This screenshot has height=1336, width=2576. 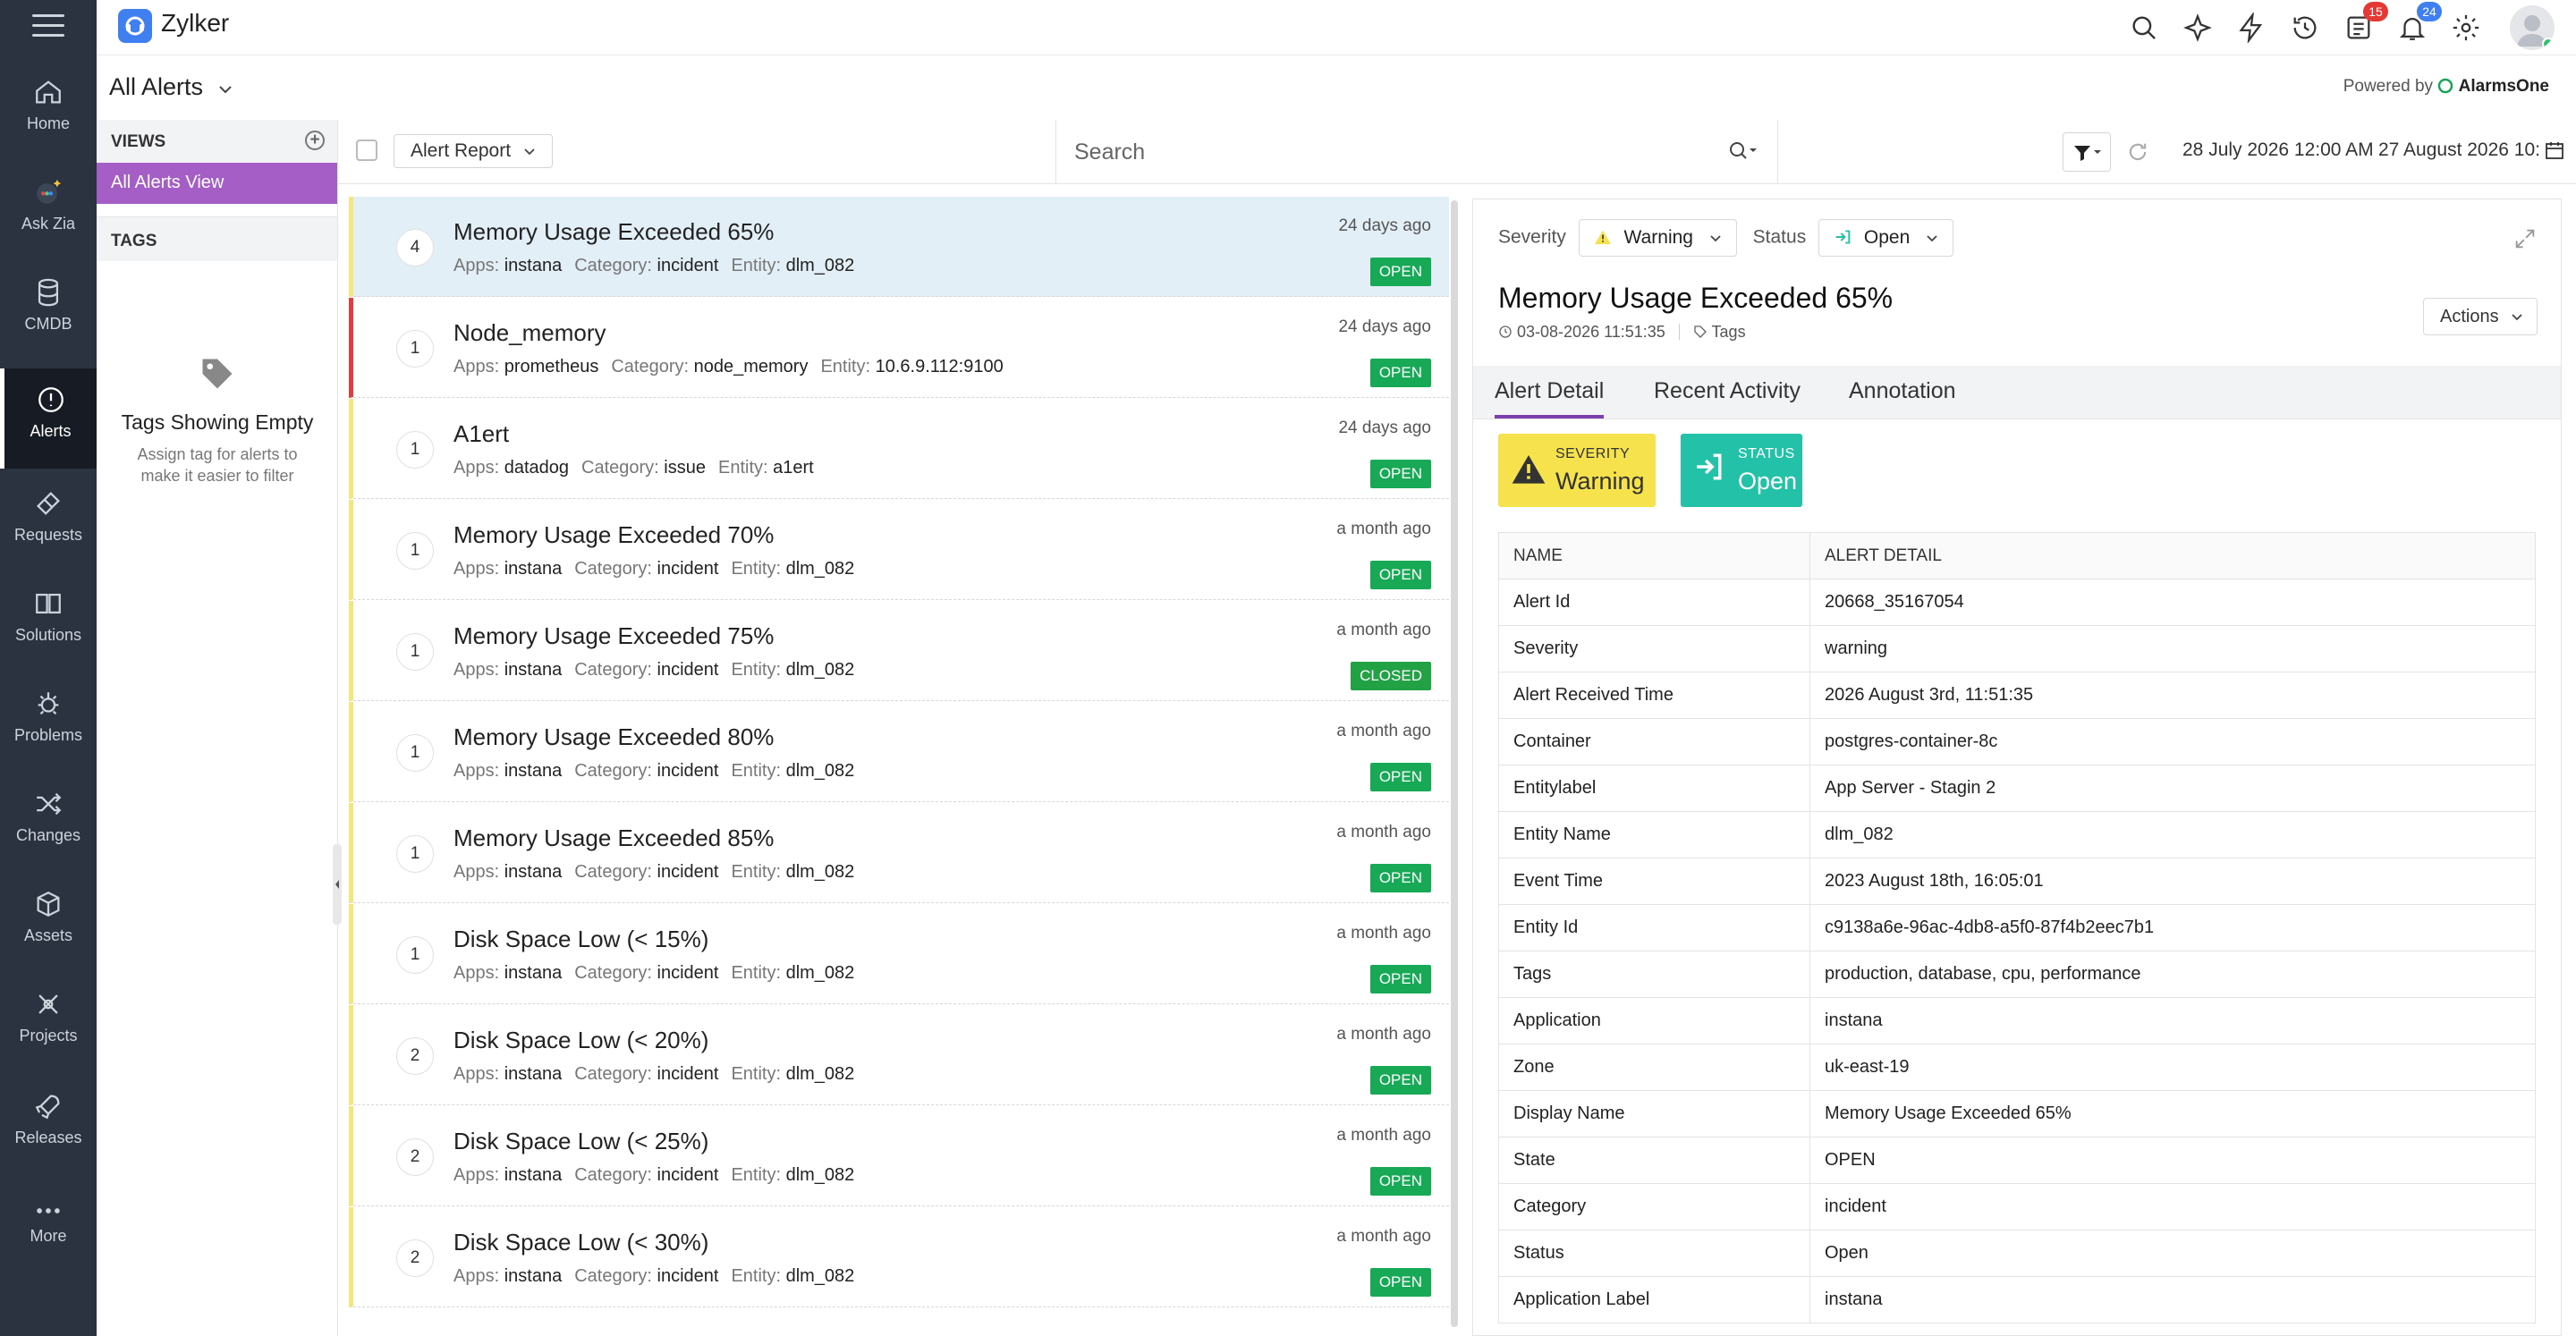 What do you see at coordinates (48, 123) in the screenshot?
I see `nav-label: Home` at bounding box center [48, 123].